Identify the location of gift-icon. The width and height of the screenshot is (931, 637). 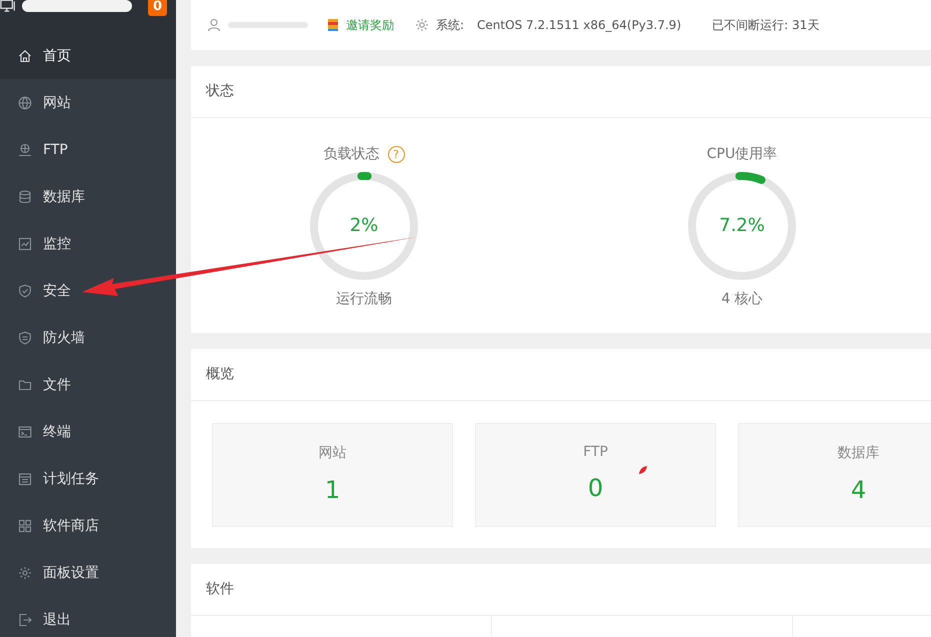
(333, 25).